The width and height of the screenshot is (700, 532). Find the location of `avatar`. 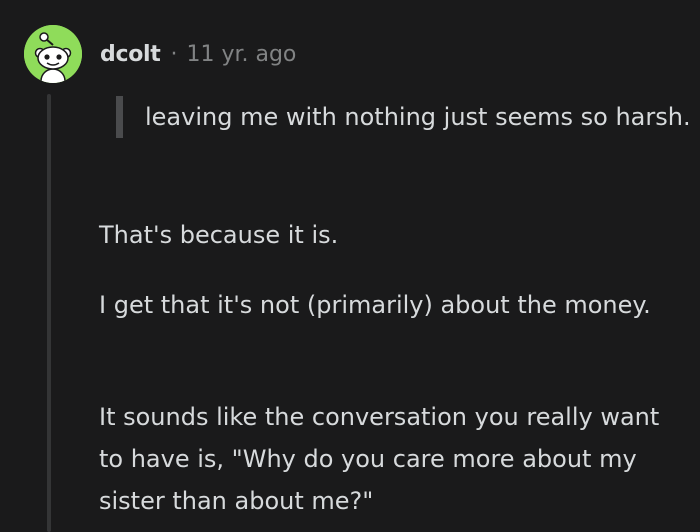

avatar is located at coordinates (53, 54).